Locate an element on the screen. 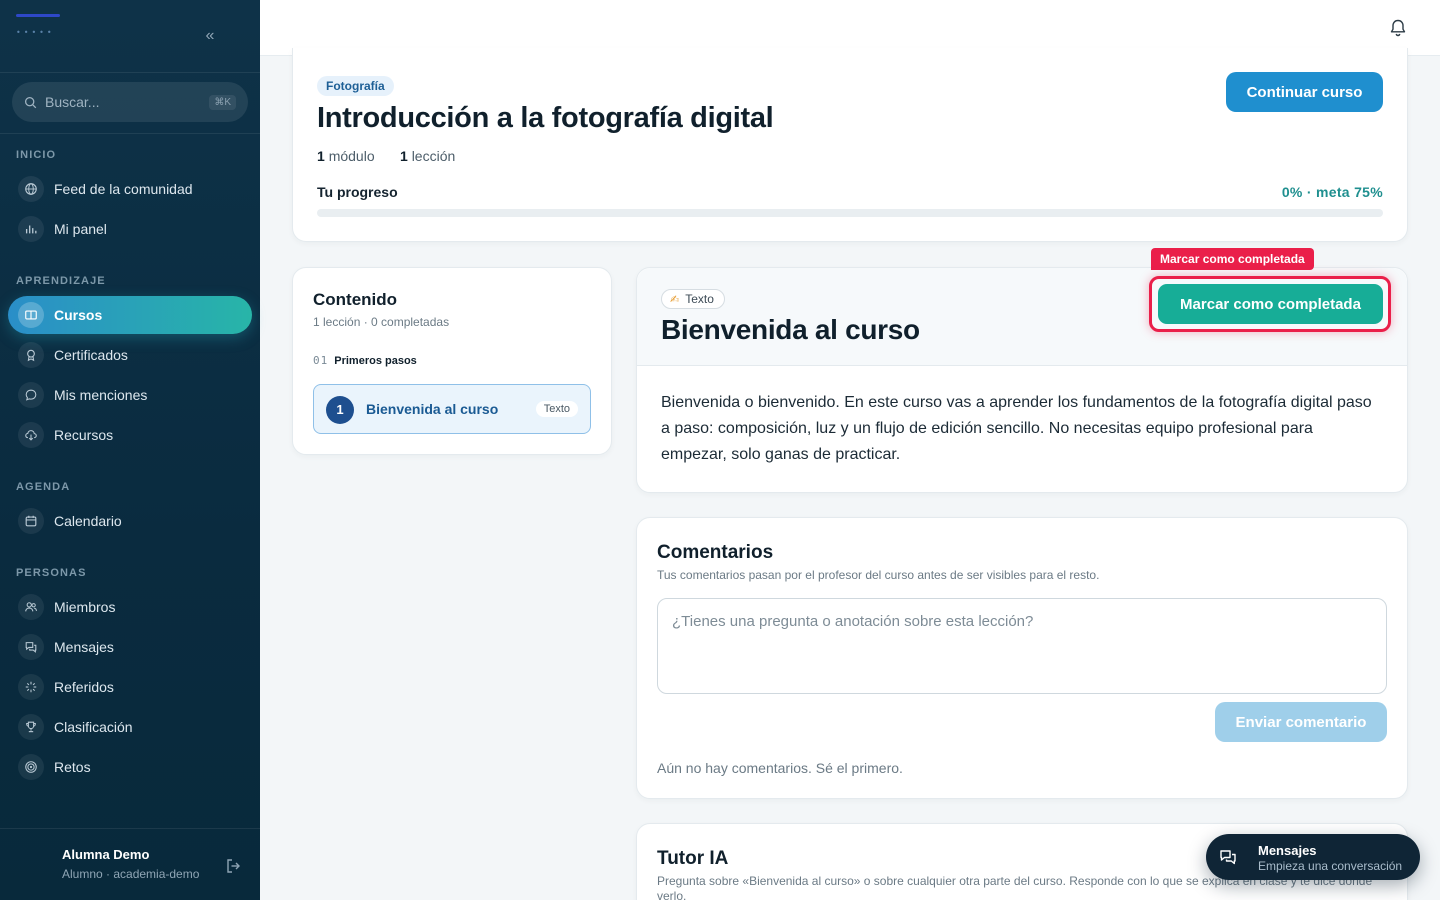 The image size is (1440, 900). sidebar-item-label: Mi panel is located at coordinates (80, 229).